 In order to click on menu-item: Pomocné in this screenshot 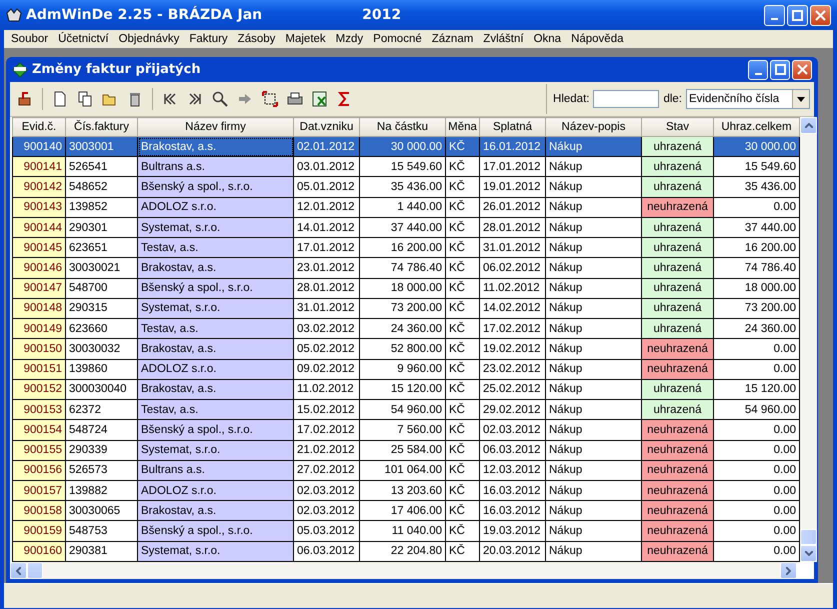, I will do `click(397, 39)`.